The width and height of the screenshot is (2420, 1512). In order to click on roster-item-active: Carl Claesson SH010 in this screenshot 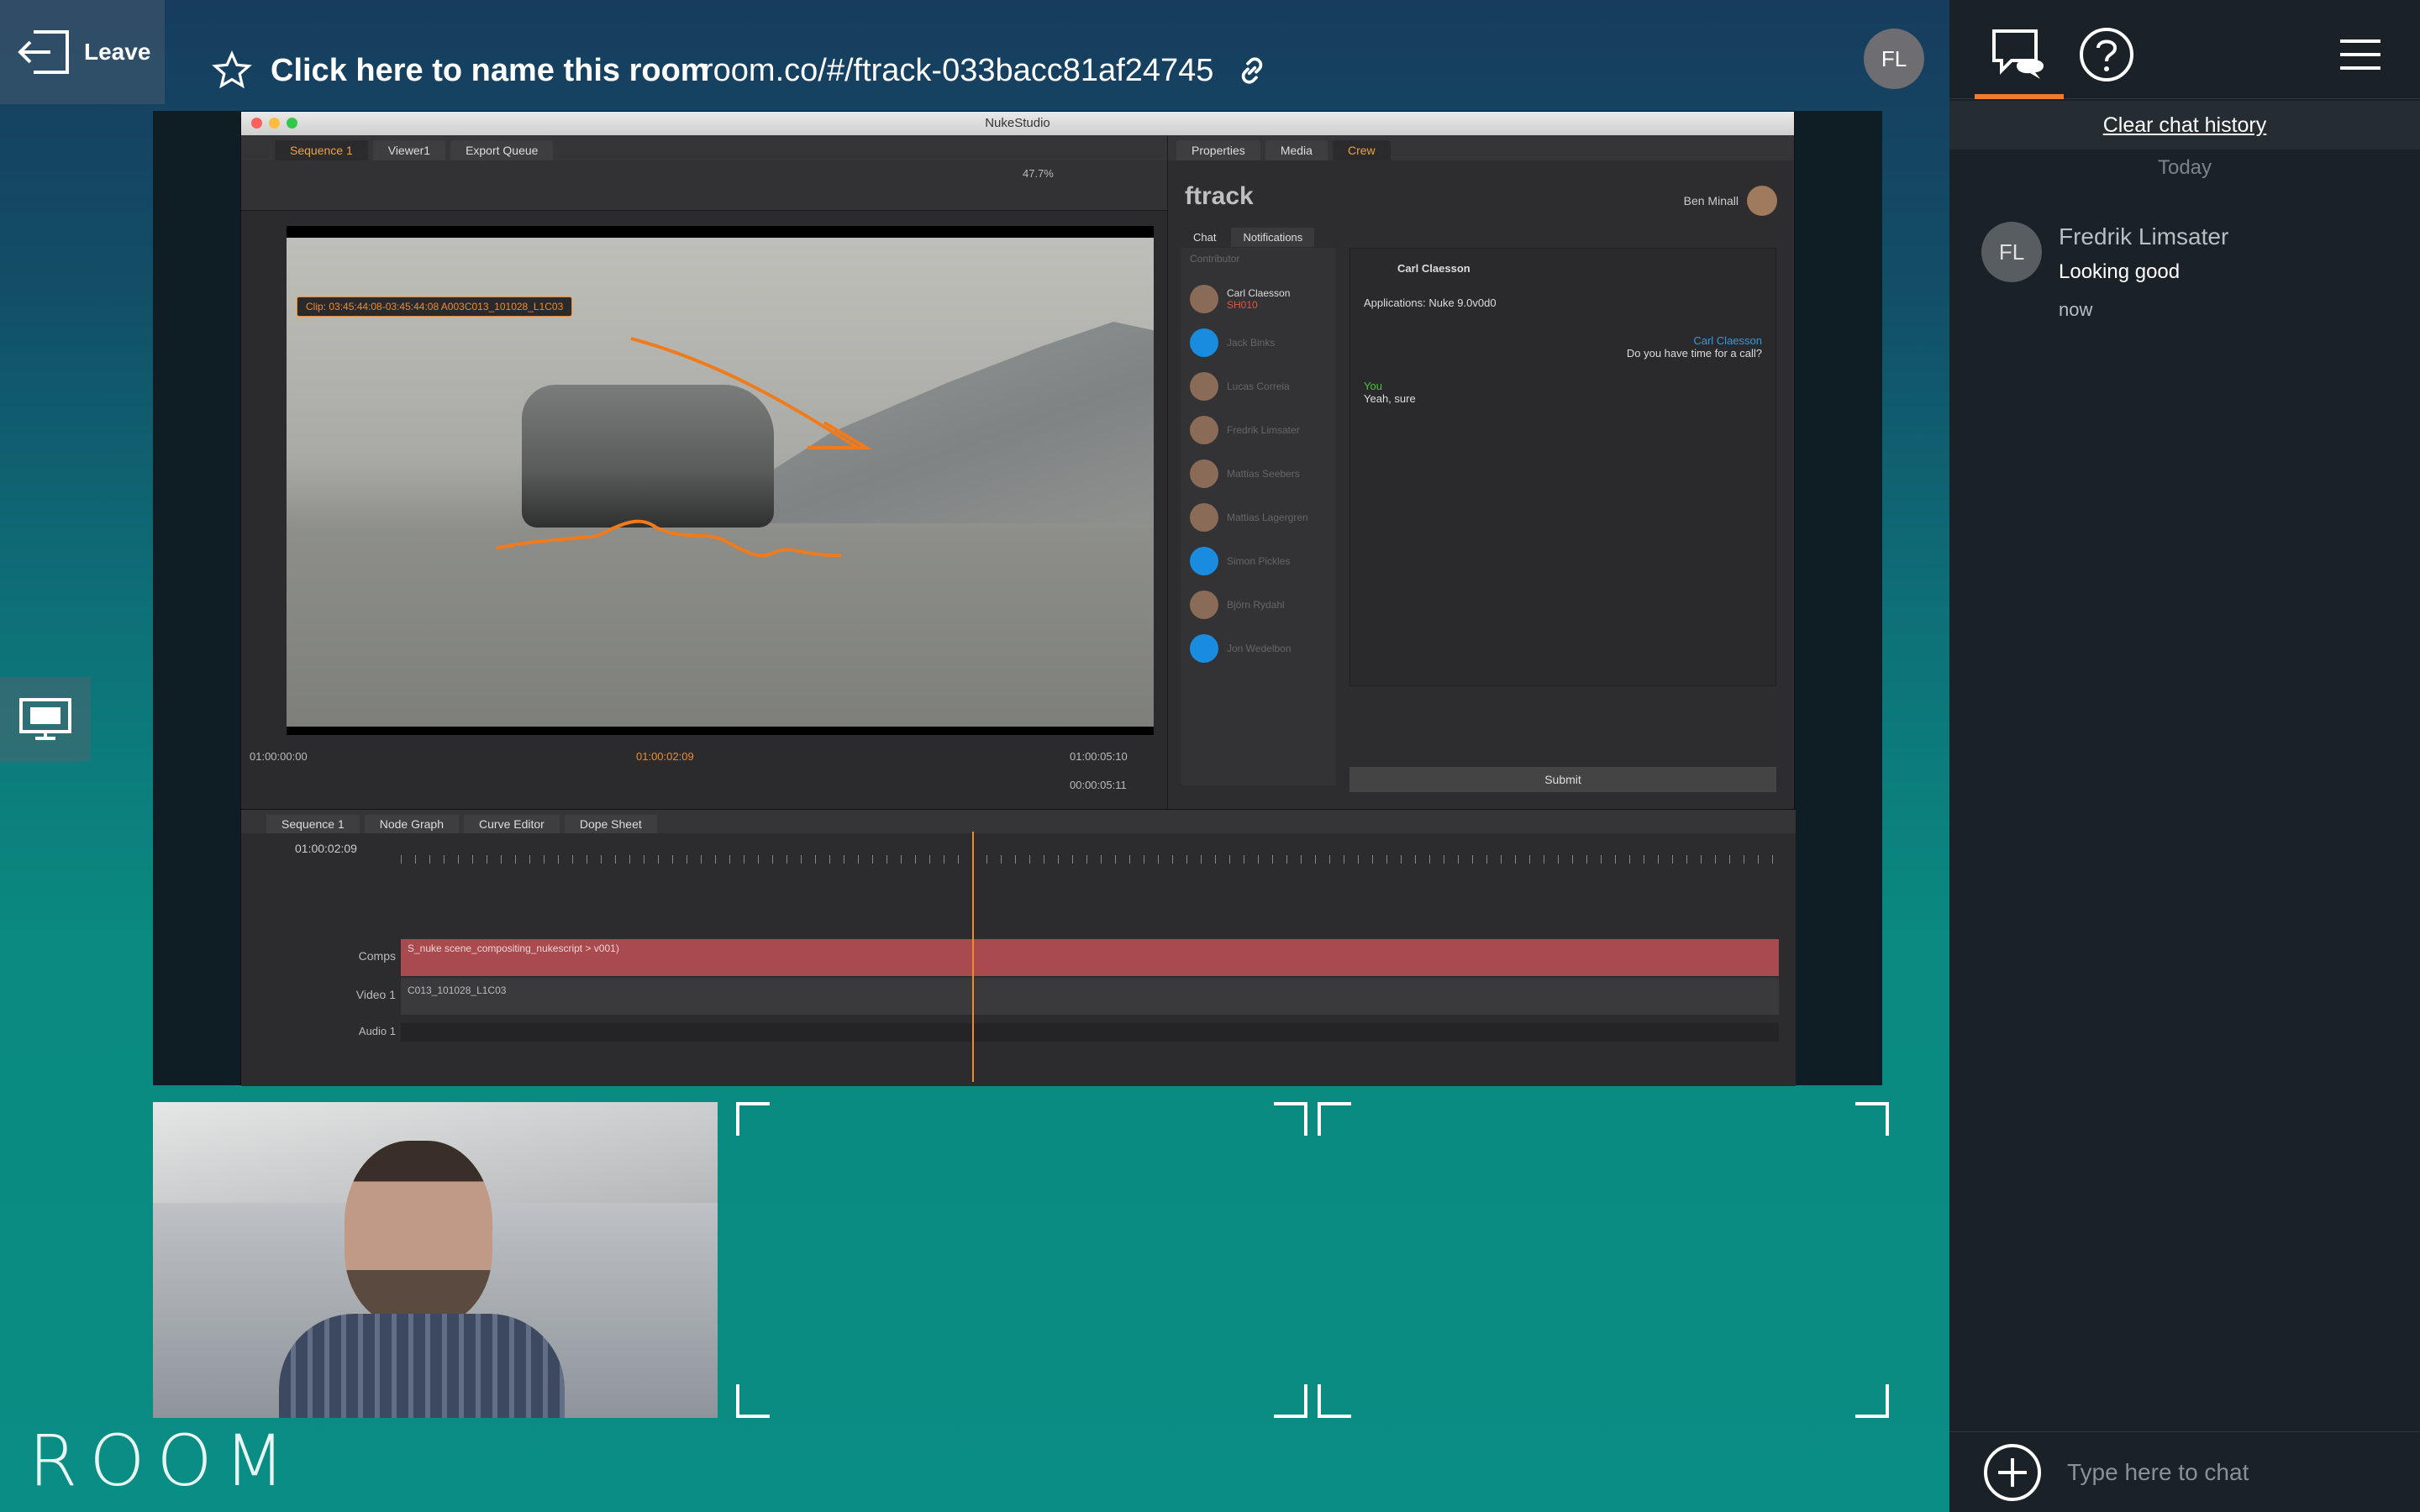, I will do `click(1259, 299)`.